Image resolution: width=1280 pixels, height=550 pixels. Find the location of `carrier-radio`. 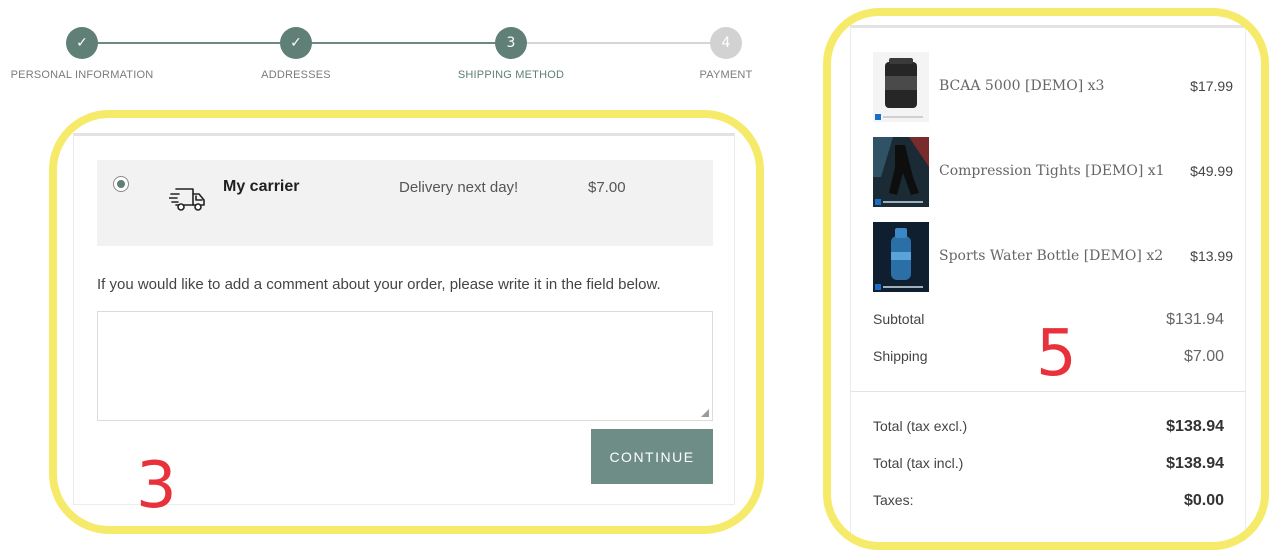

carrier-radio is located at coordinates (121, 184).